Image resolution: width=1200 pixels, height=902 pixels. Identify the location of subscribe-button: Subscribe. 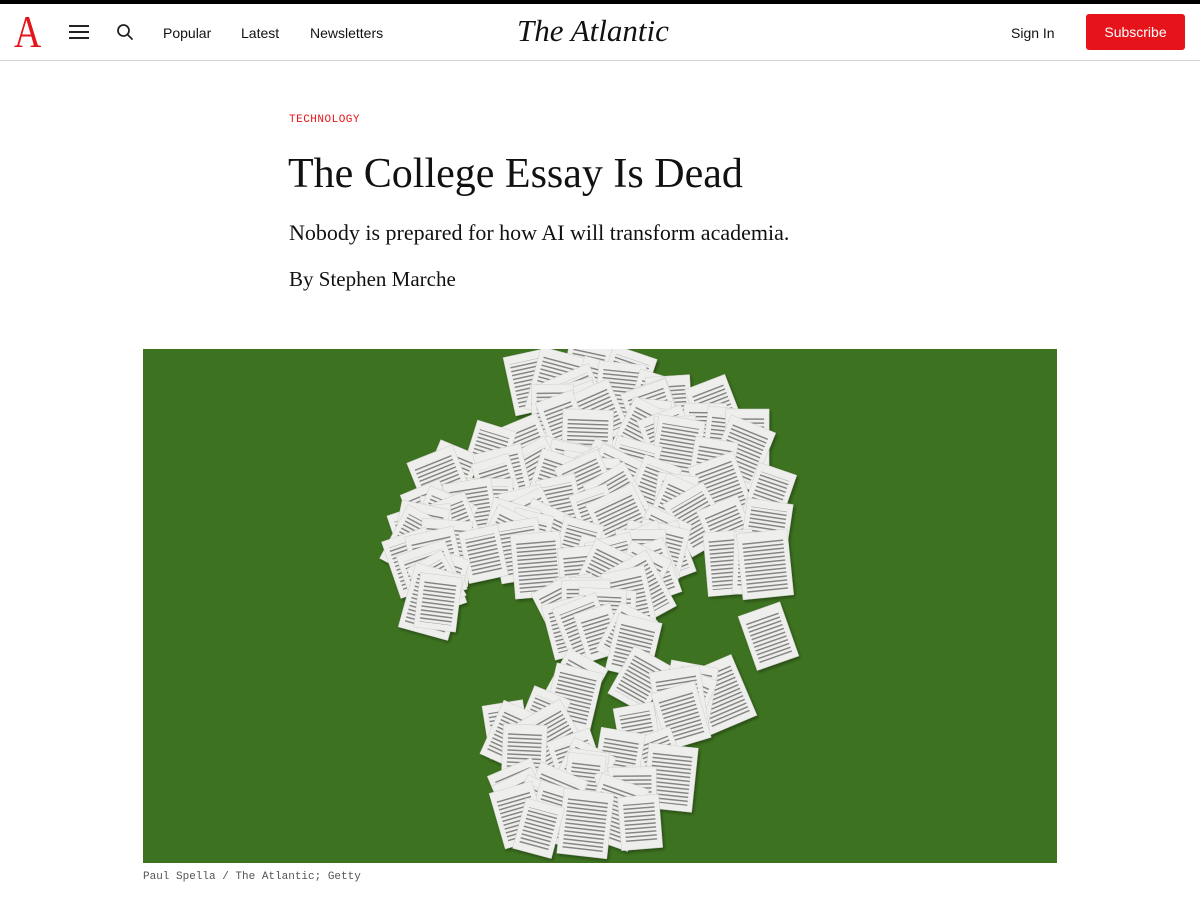
(1135, 32).